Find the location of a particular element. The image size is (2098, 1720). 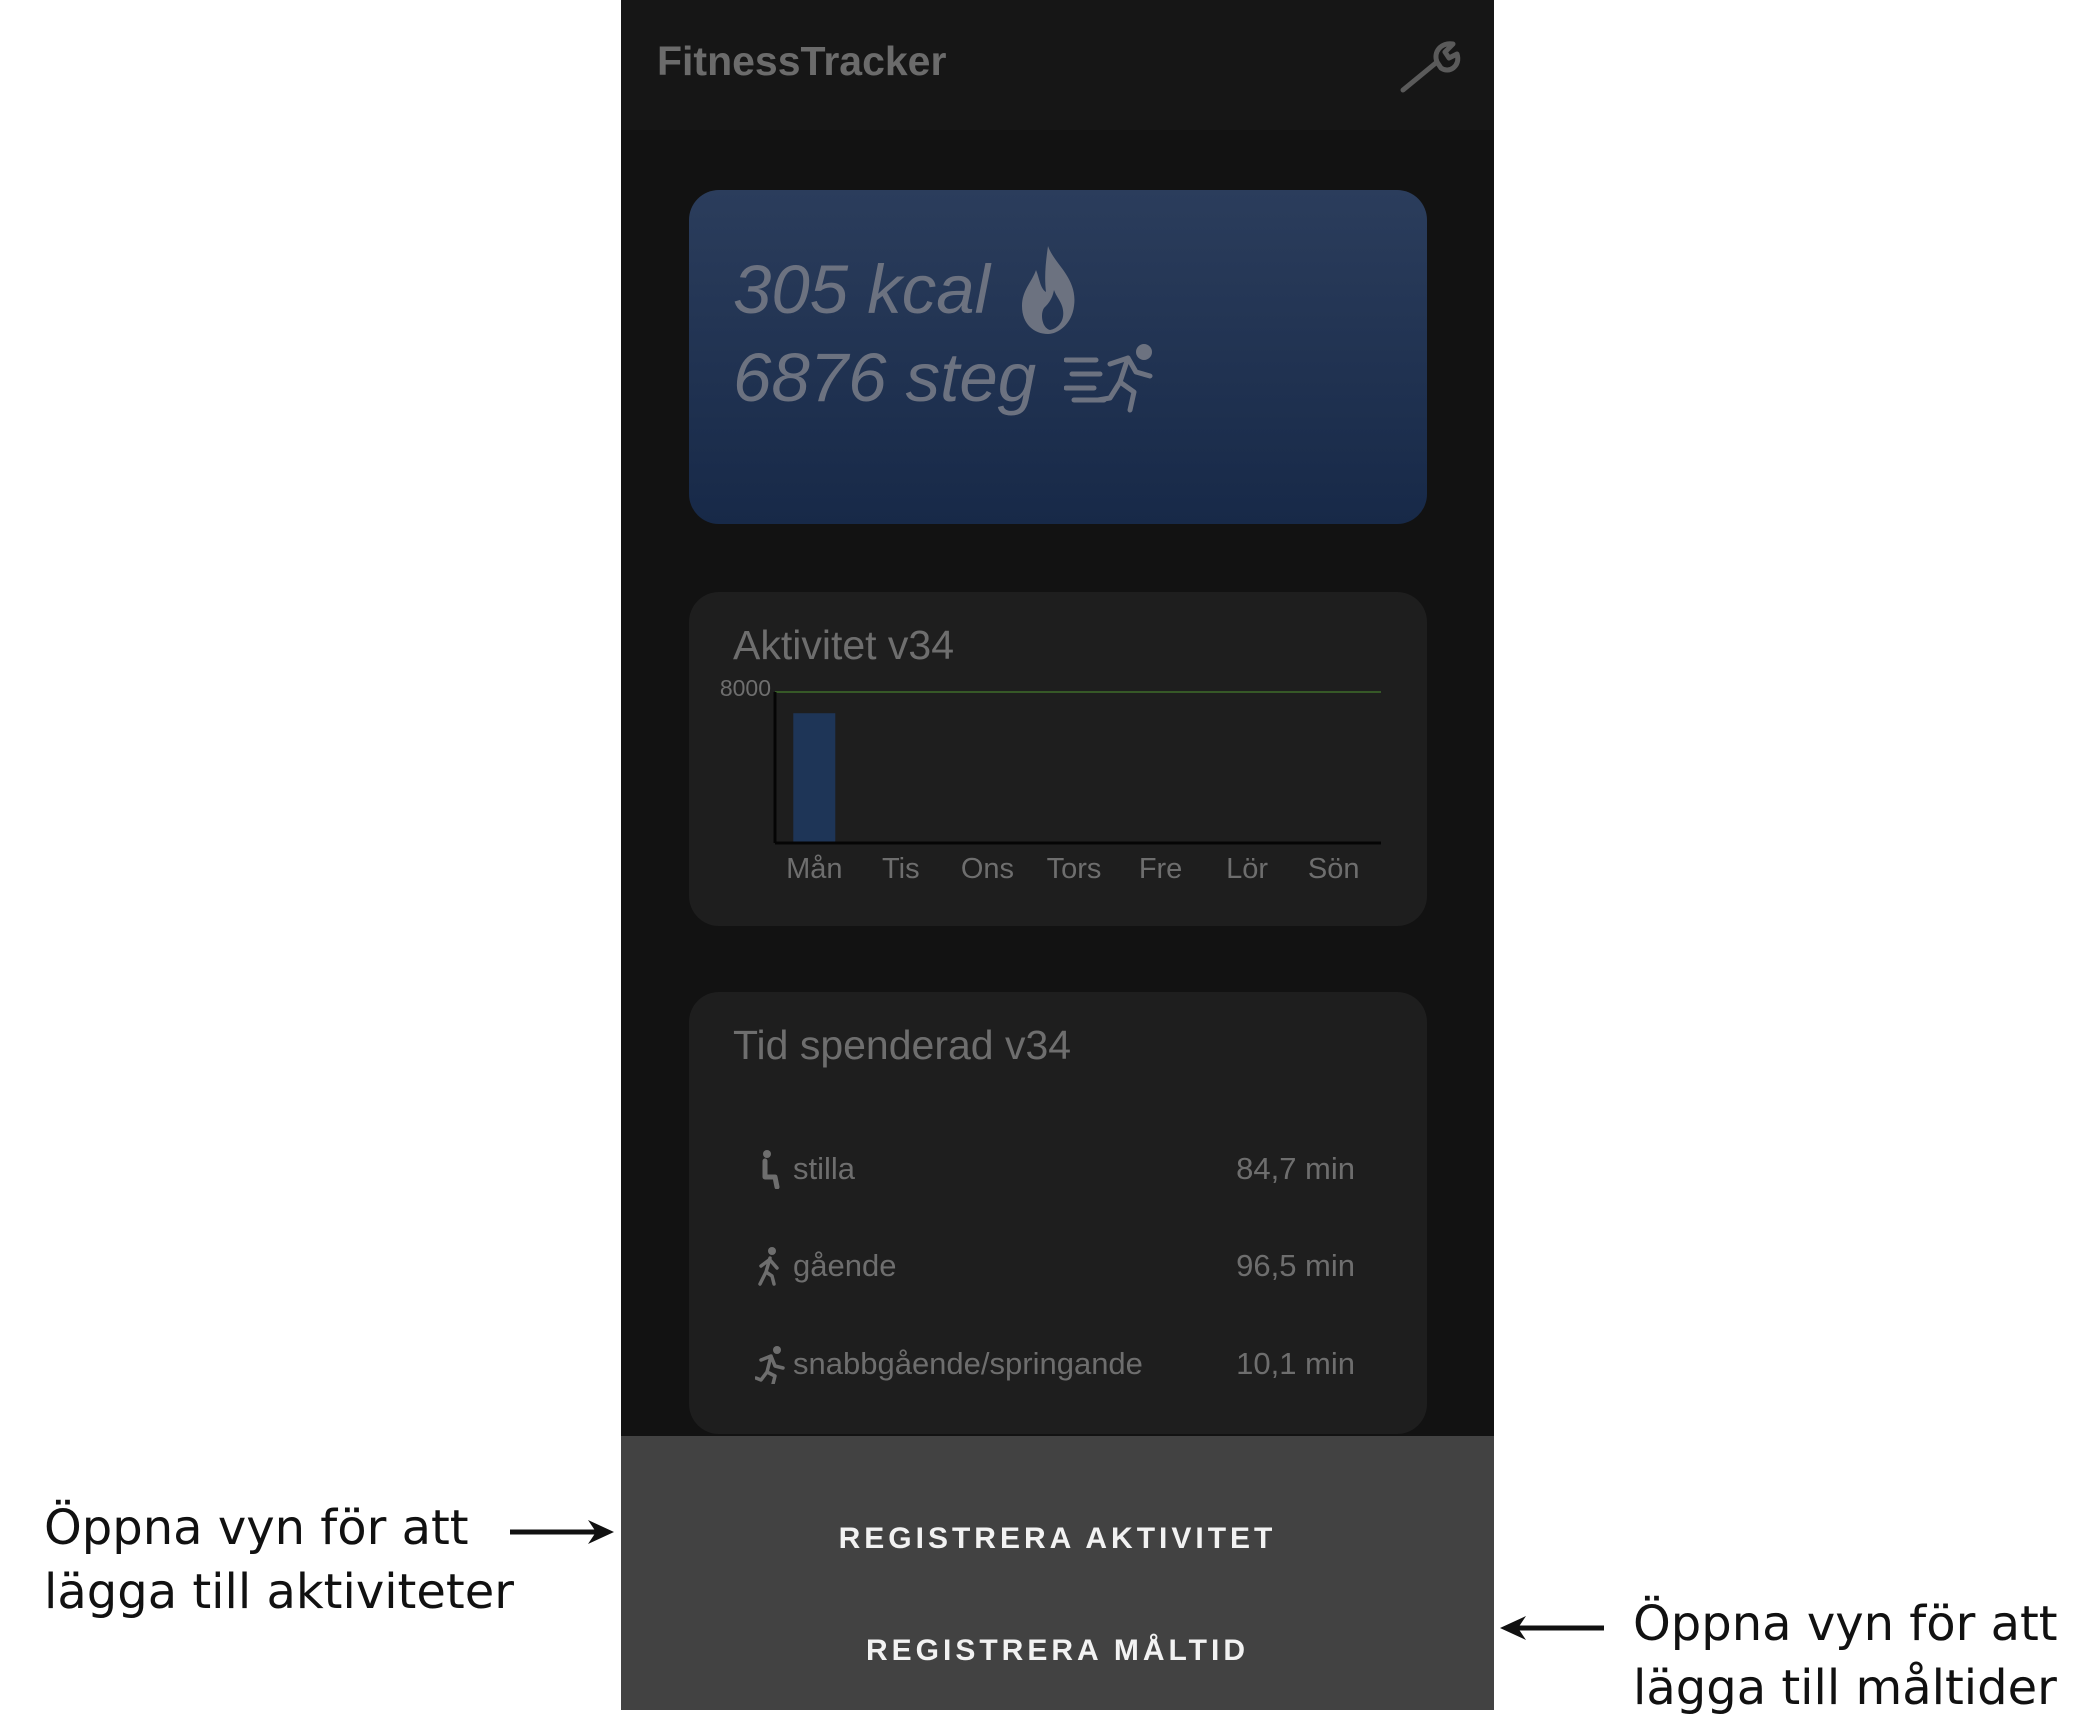

time-row-gaende: gående 96,5 min is located at coordinates (1055, 1266).